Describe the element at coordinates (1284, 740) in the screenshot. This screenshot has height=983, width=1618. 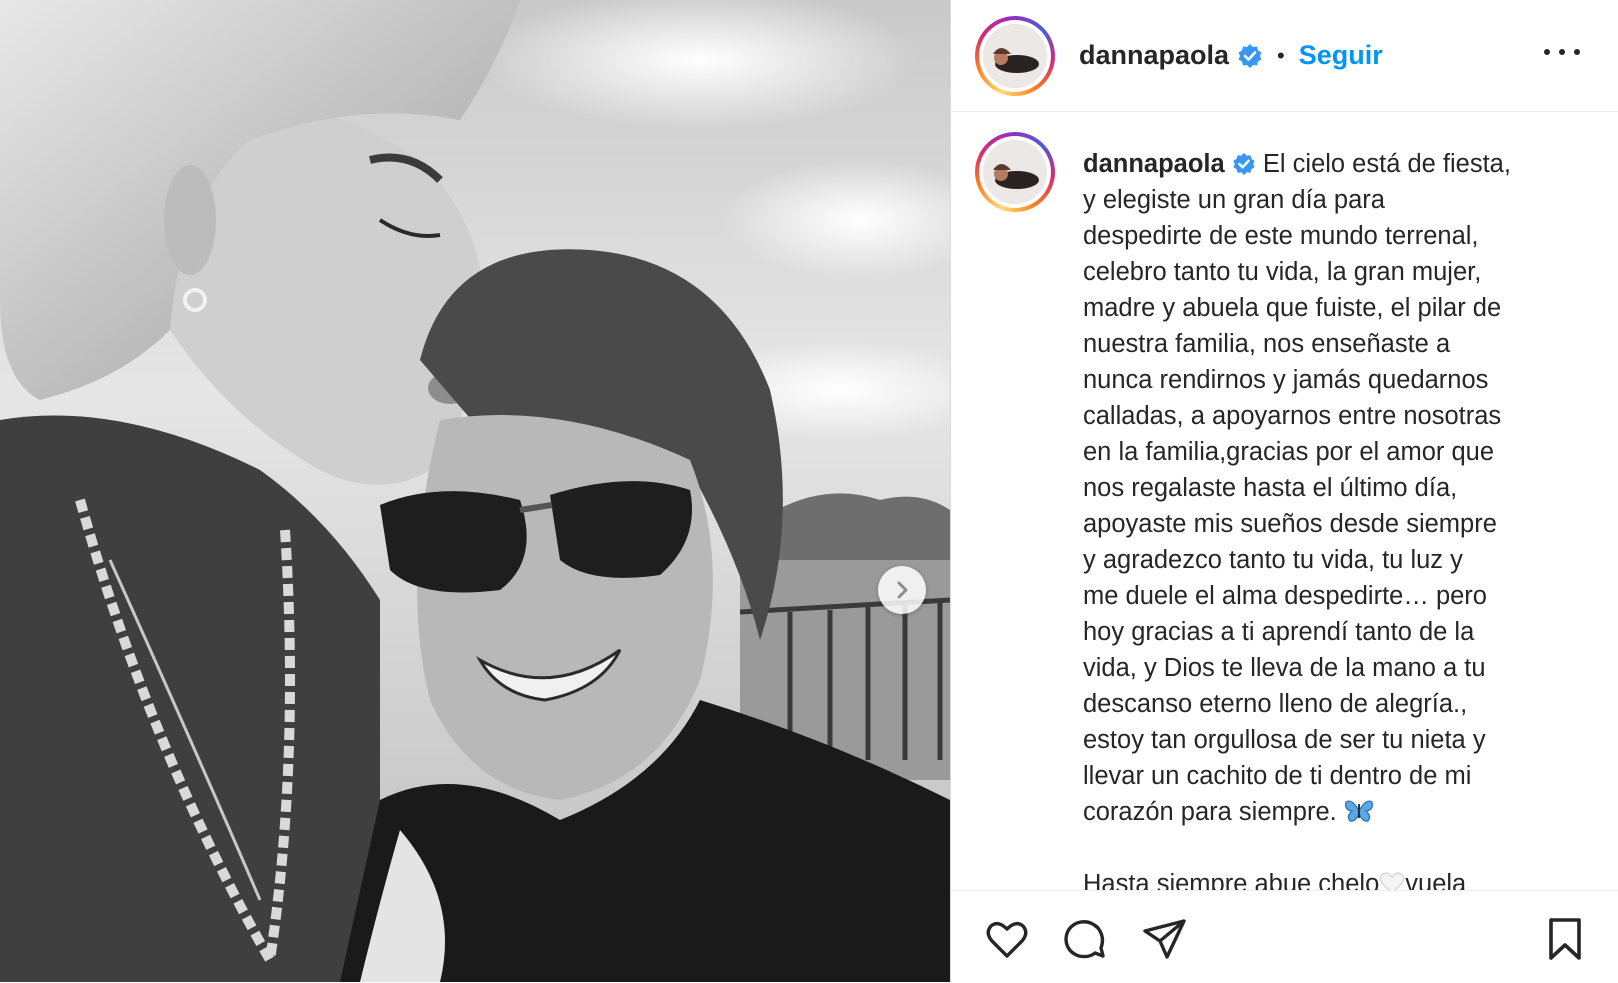
I see `caption-line: estoy tan orgullosa de ser tu nieta y` at that location.